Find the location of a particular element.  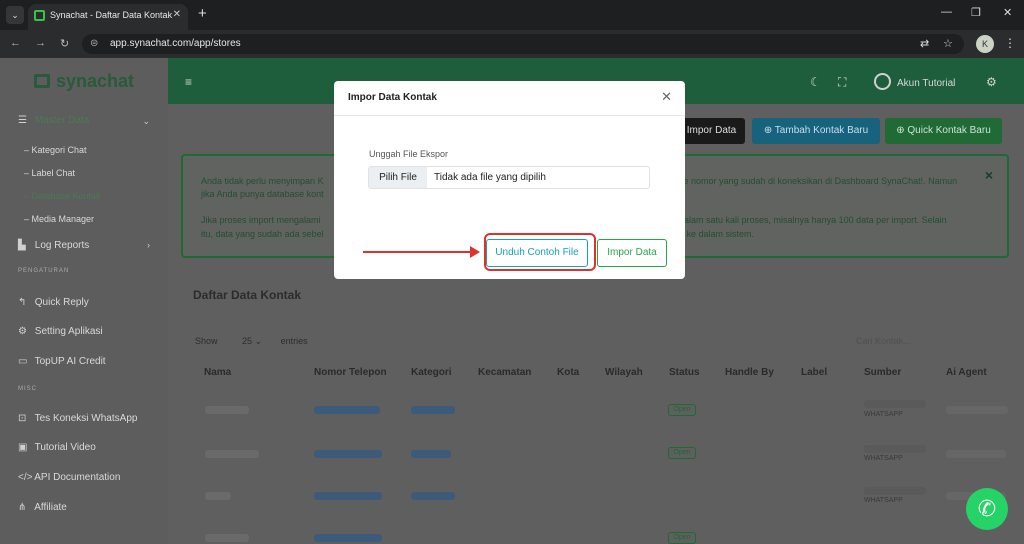

sidebar-item-tes-koneksi: ⊡ Tes Koneksi WhatsApp is located at coordinates (77, 418).